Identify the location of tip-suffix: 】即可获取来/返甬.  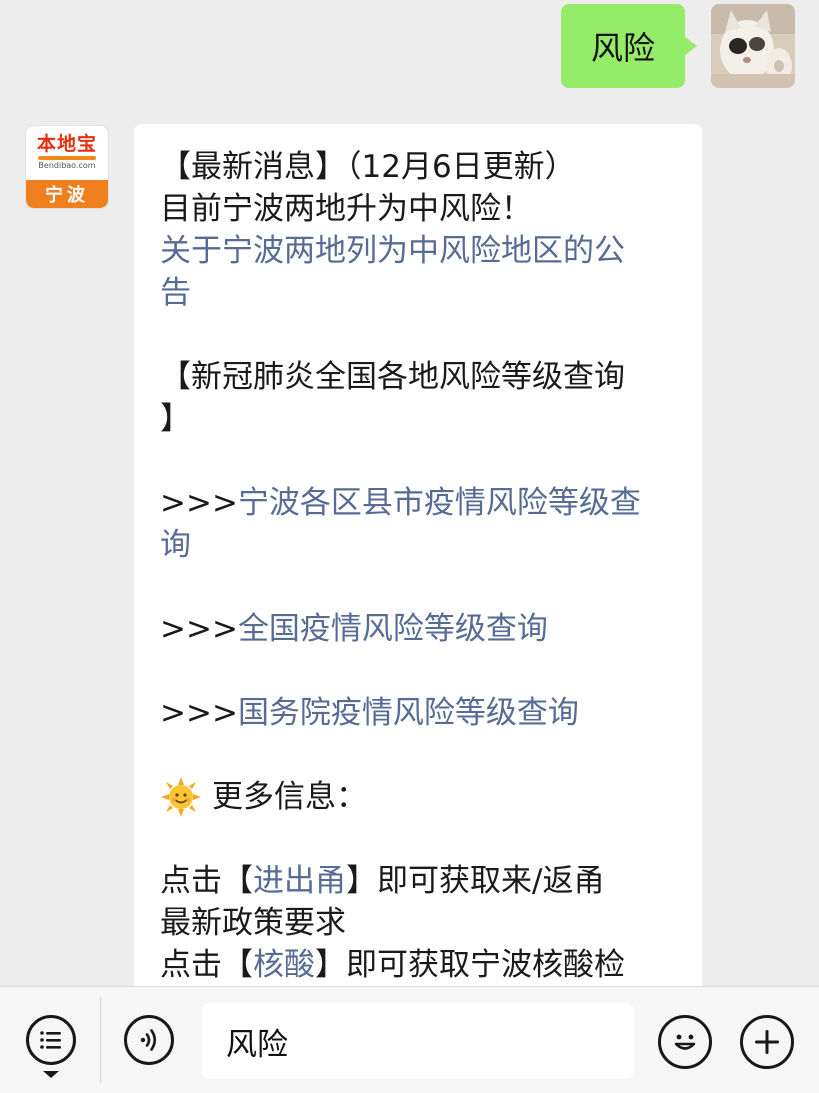
(475, 881).